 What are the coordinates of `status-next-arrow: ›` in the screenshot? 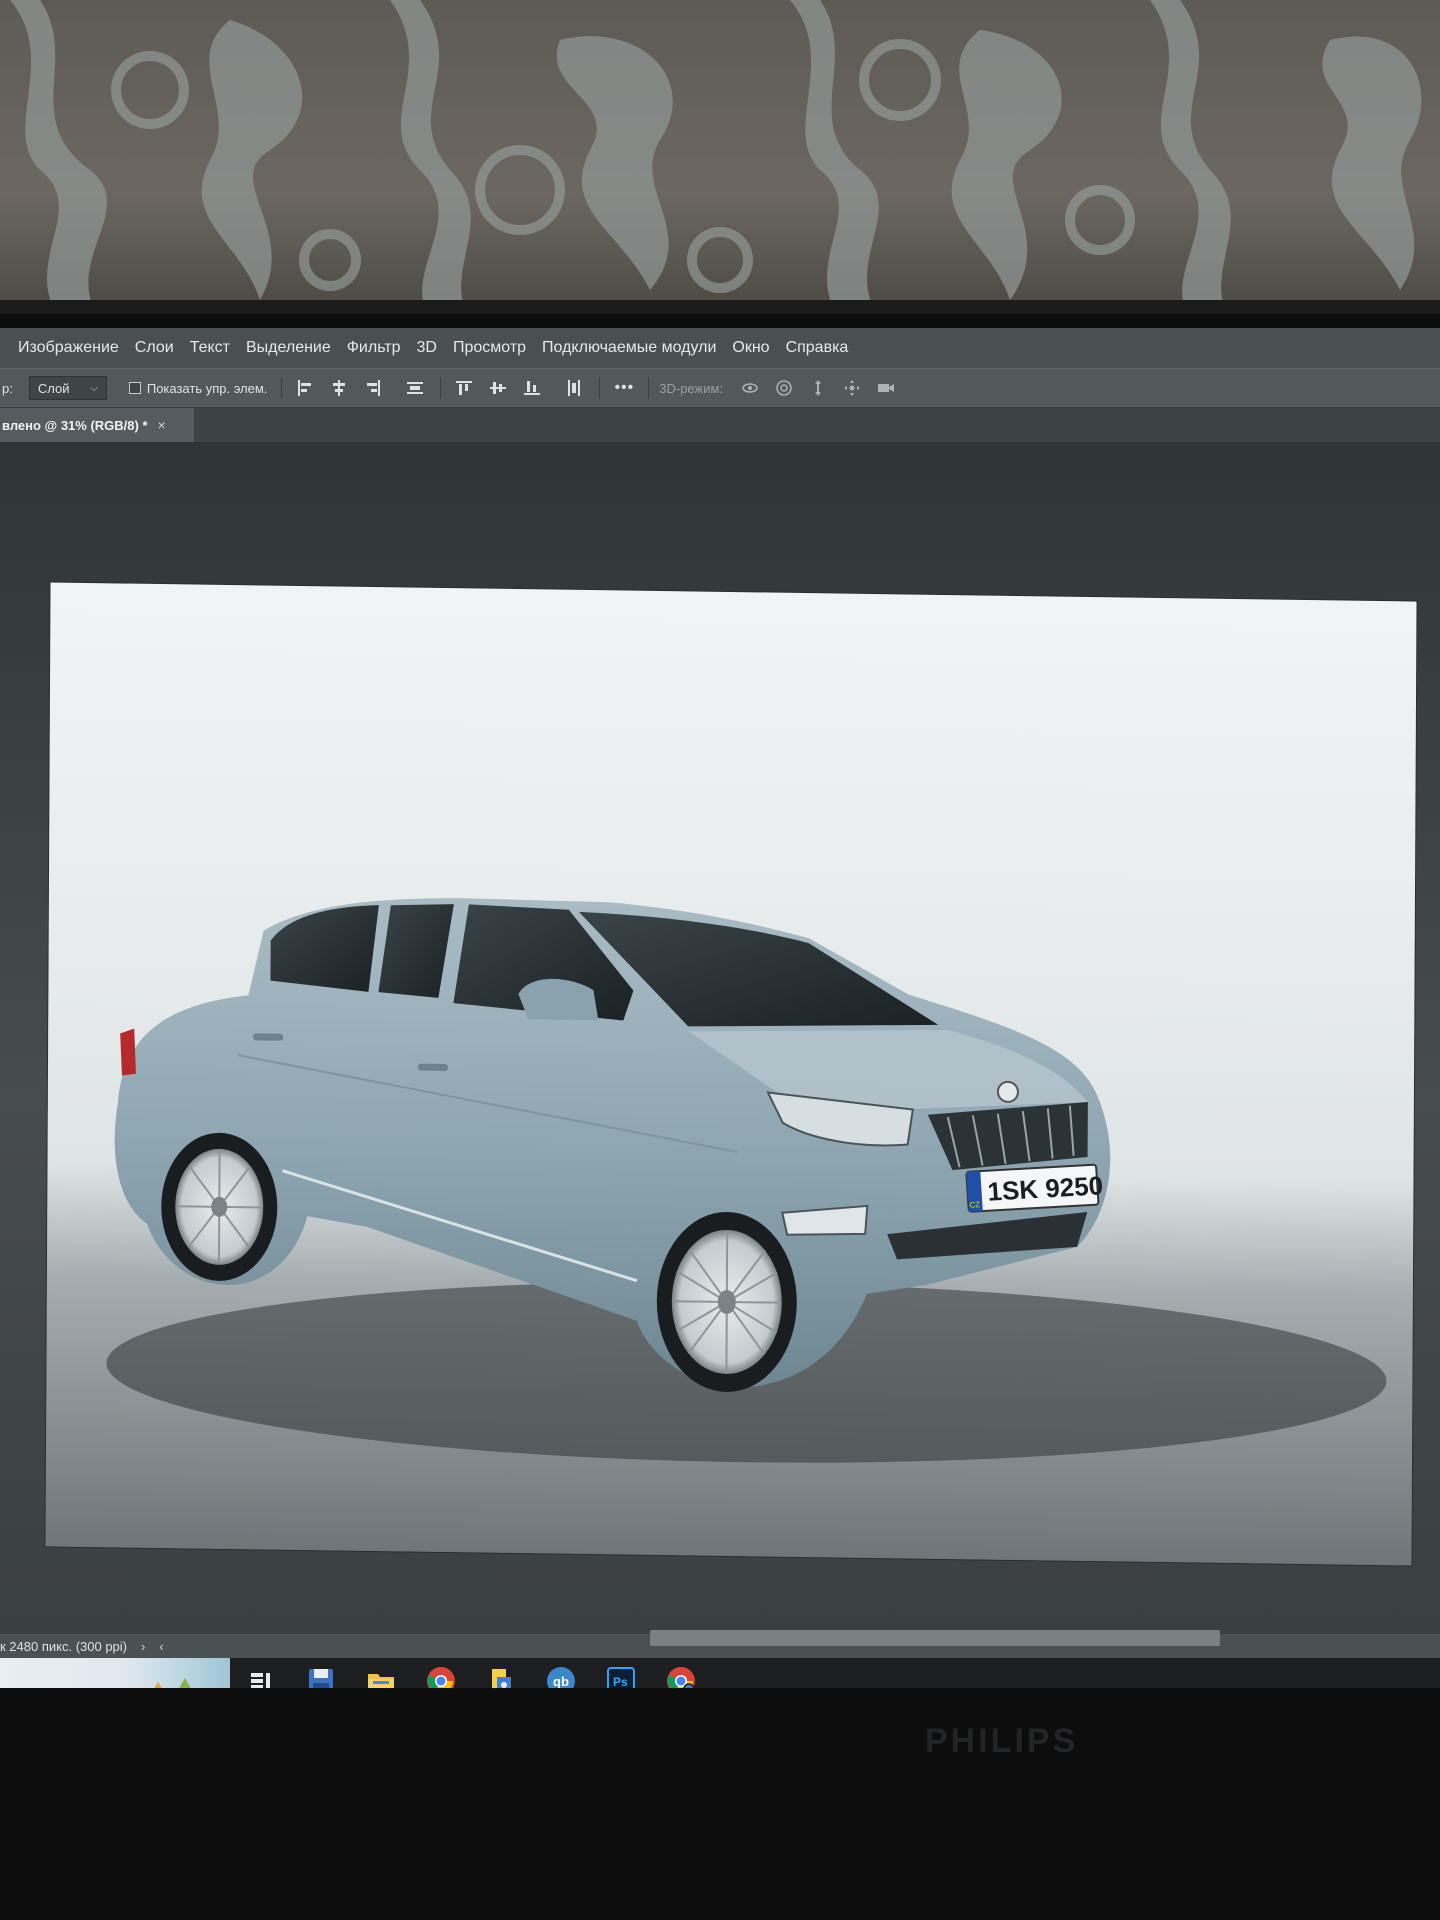 It's located at (143, 1646).